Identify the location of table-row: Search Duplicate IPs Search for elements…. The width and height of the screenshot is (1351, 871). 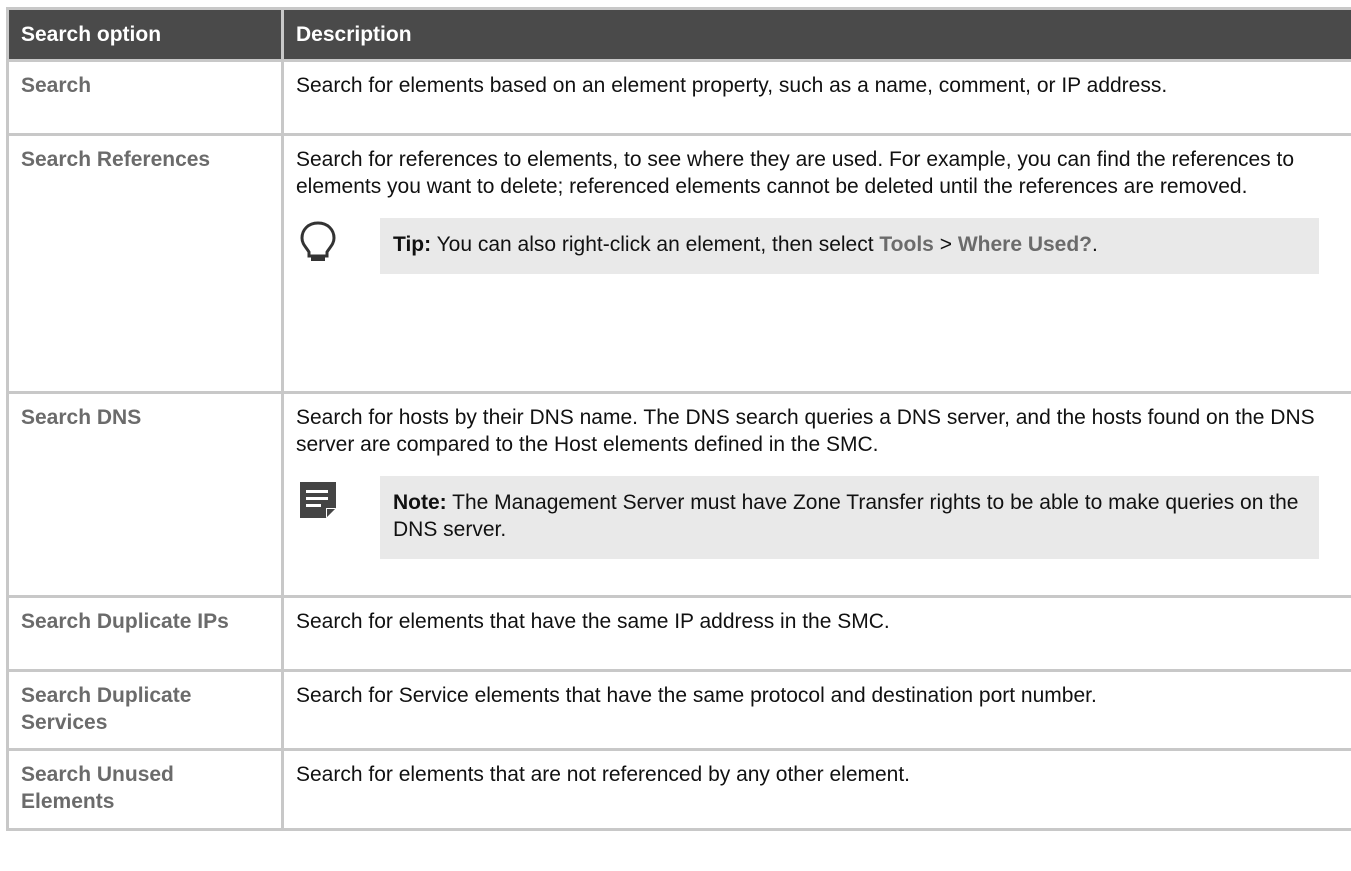
(678, 633).